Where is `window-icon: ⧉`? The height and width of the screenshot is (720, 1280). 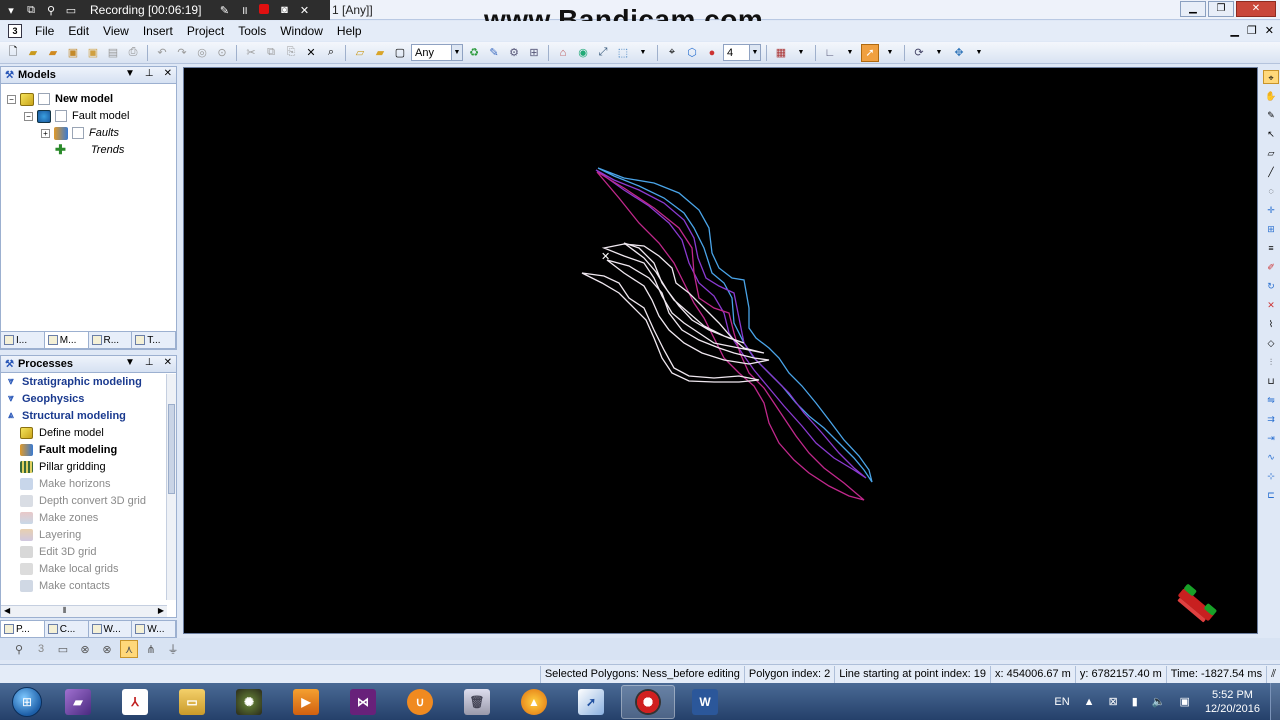 window-icon: ⧉ is located at coordinates (31, 10).